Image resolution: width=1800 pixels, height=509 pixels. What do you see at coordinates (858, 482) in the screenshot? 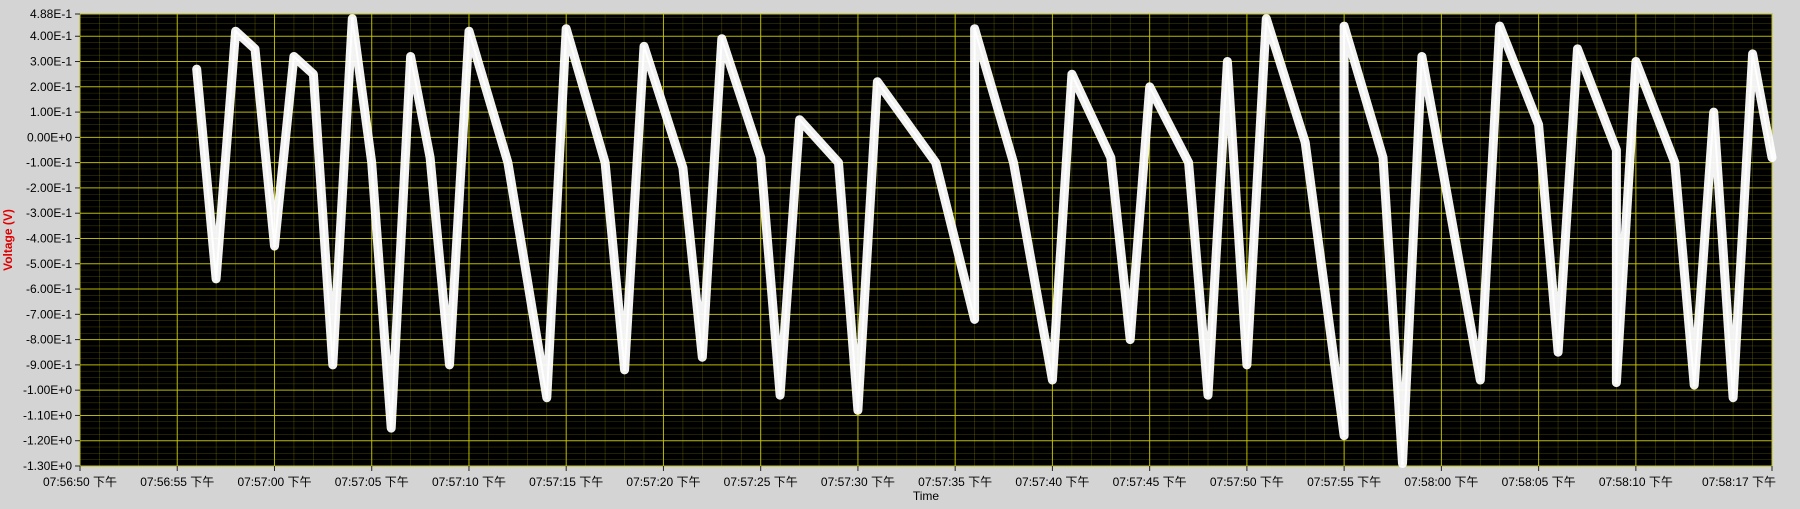
I see `x-tick-label: 07:57:30 下午` at bounding box center [858, 482].